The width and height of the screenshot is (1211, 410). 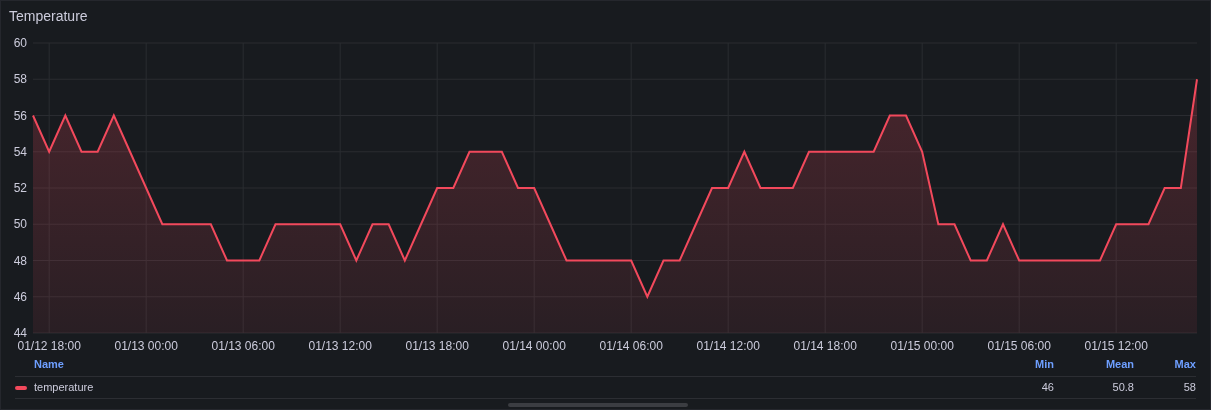 What do you see at coordinates (1094, 363) in the screenshot?
I see `column-header: Mean` at bounding box center [1094, 363].